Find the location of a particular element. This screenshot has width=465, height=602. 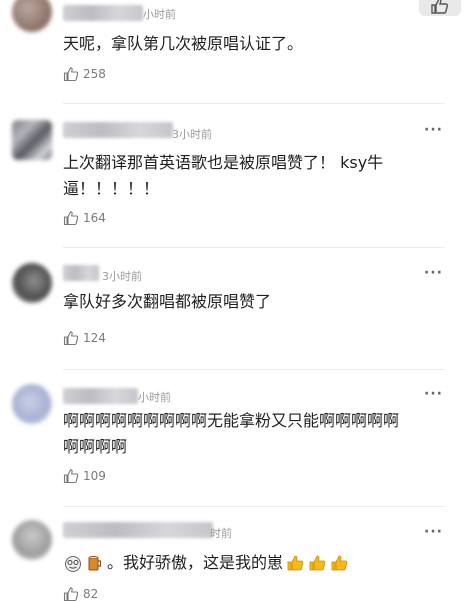

comment-text-line: 逼！！！！！ is located at coordinates (111, 188).